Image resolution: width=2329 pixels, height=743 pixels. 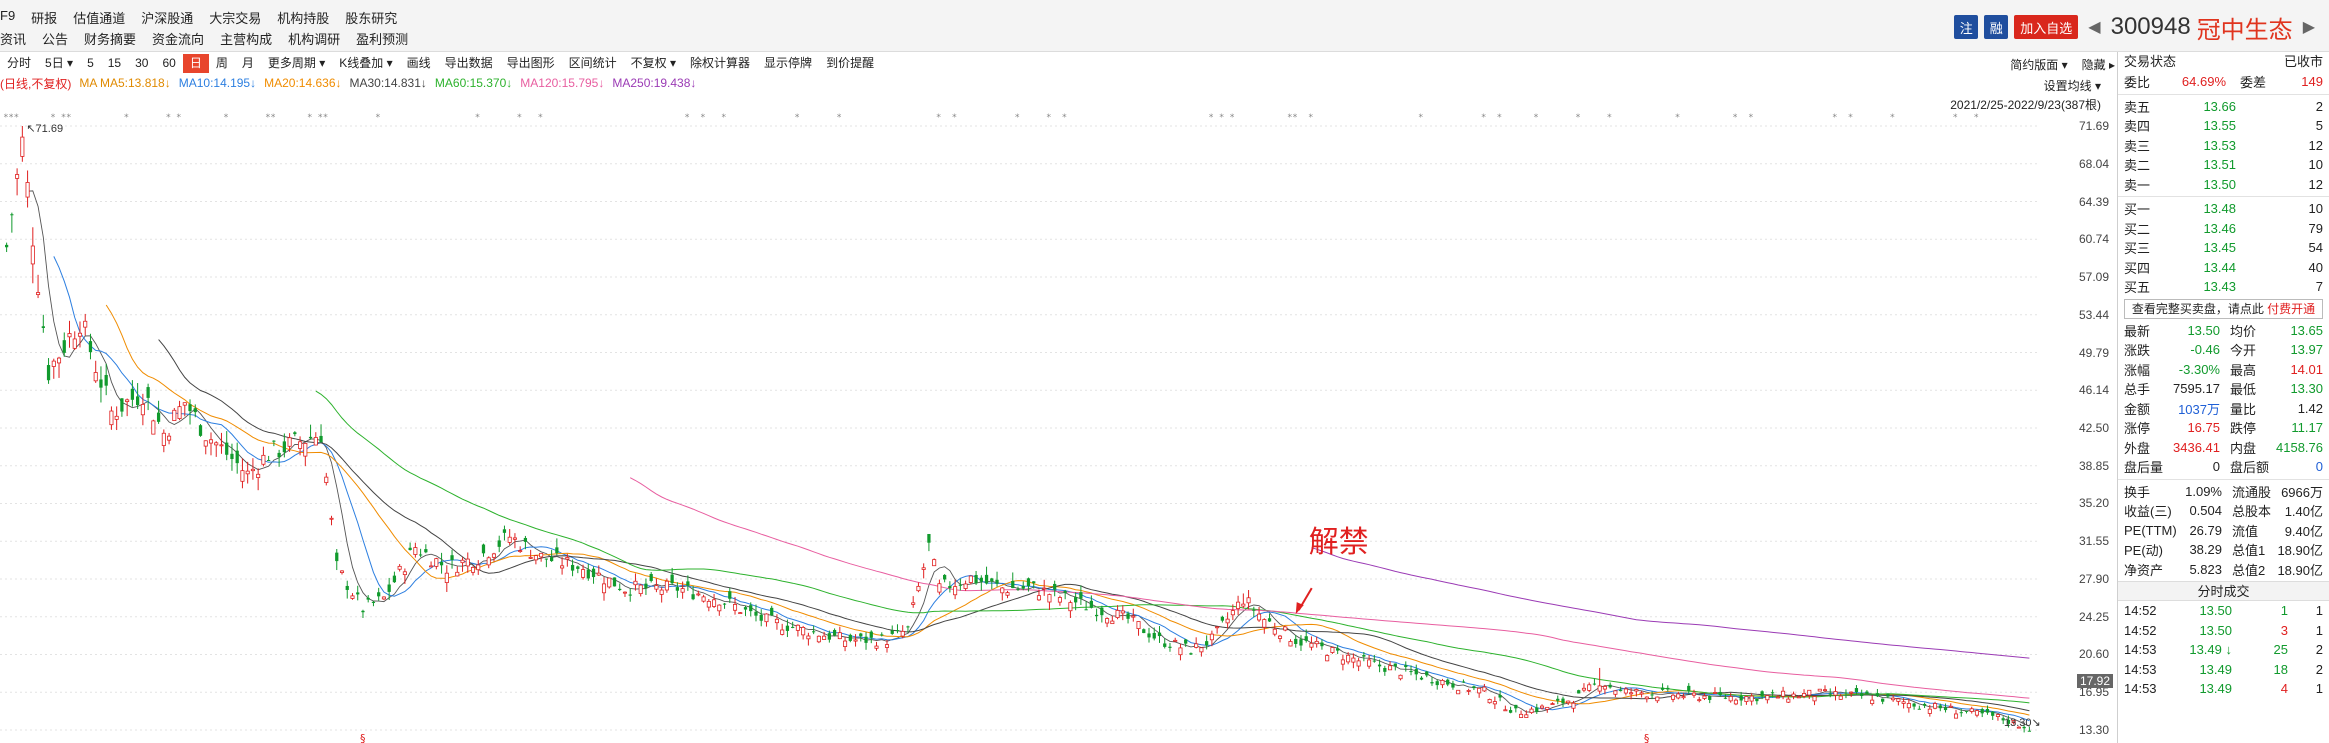 I want to click on toolbar-item: 除权计算器, so click(x=720, y=63).